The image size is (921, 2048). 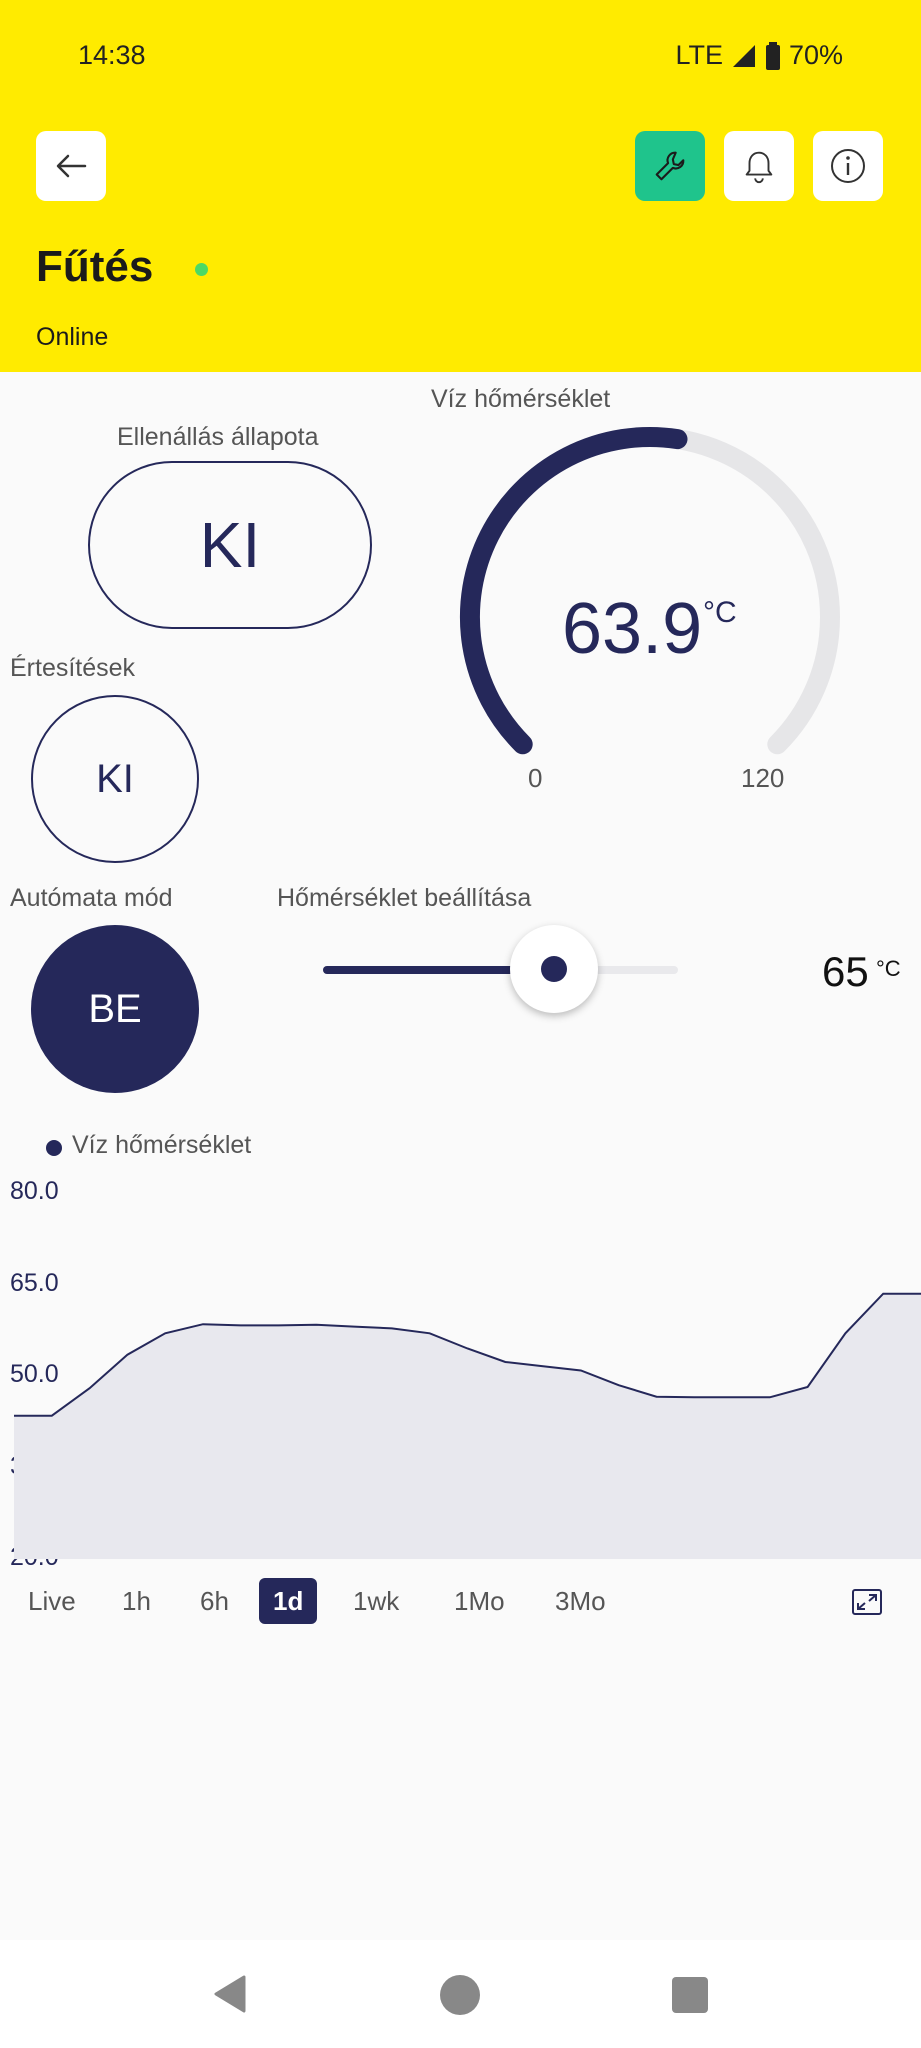 I want to click on range-3mo: 3Mo, so click(x=580, y=1601).